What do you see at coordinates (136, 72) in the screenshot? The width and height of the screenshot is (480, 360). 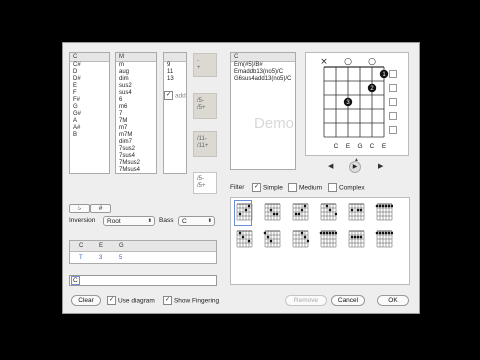 I see `chord-type-item: aug` at bounding box center [136, 72].